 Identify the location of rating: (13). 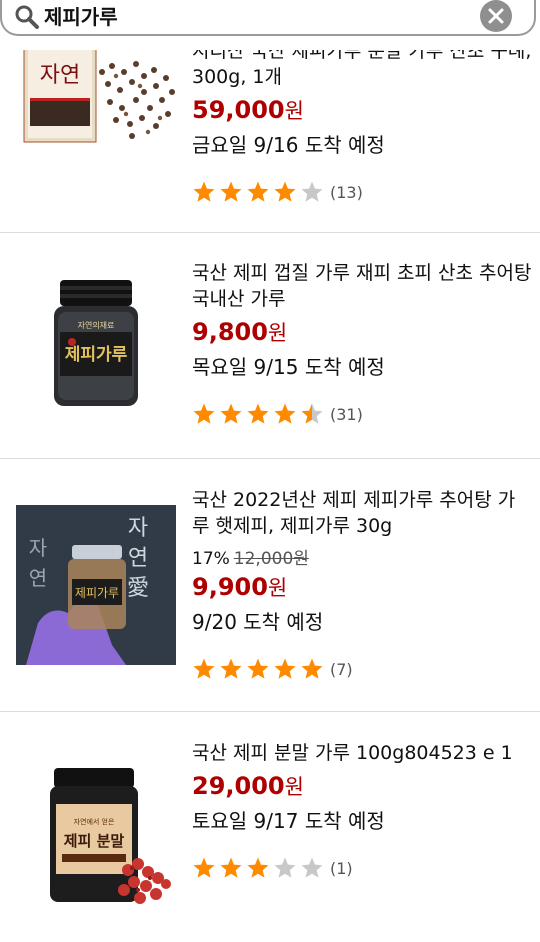
(362, 192).